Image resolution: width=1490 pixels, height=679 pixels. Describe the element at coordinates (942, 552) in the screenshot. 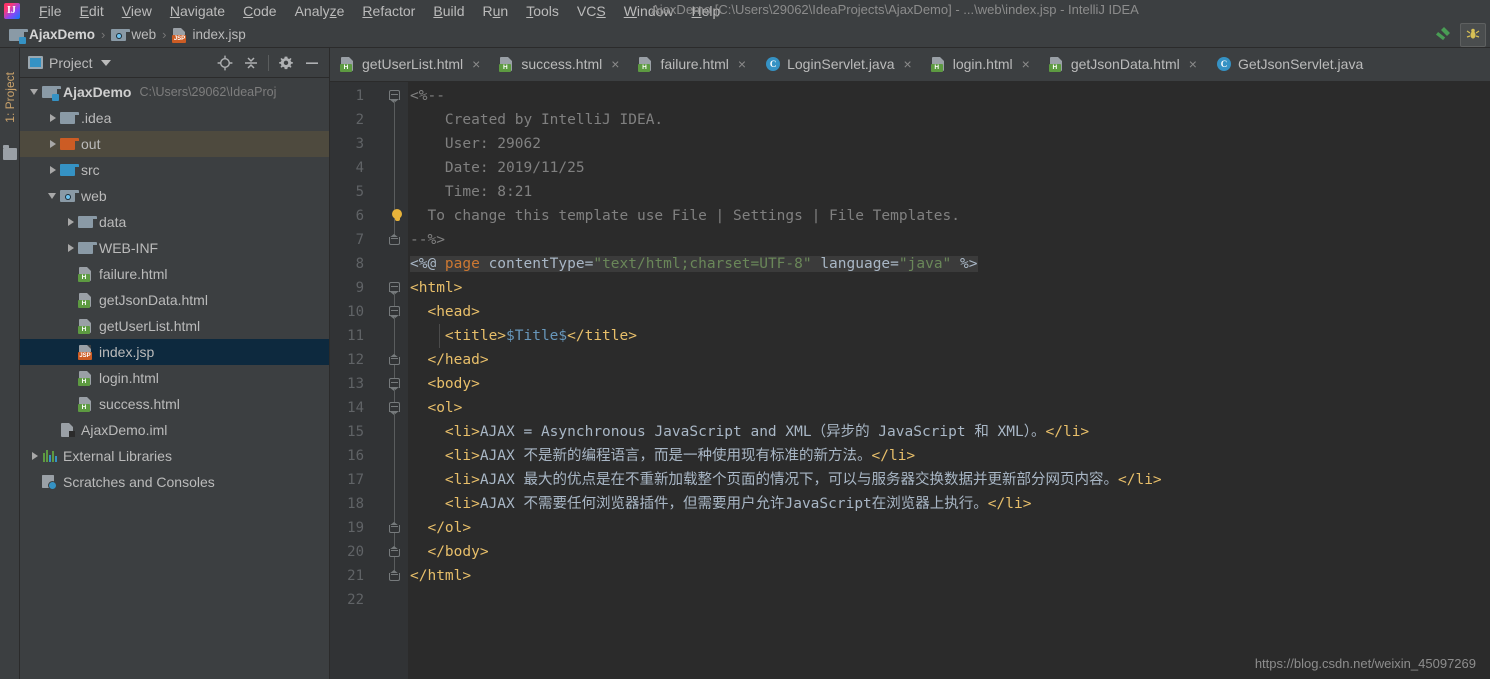

I see `code-line-20: </body>` at that location.